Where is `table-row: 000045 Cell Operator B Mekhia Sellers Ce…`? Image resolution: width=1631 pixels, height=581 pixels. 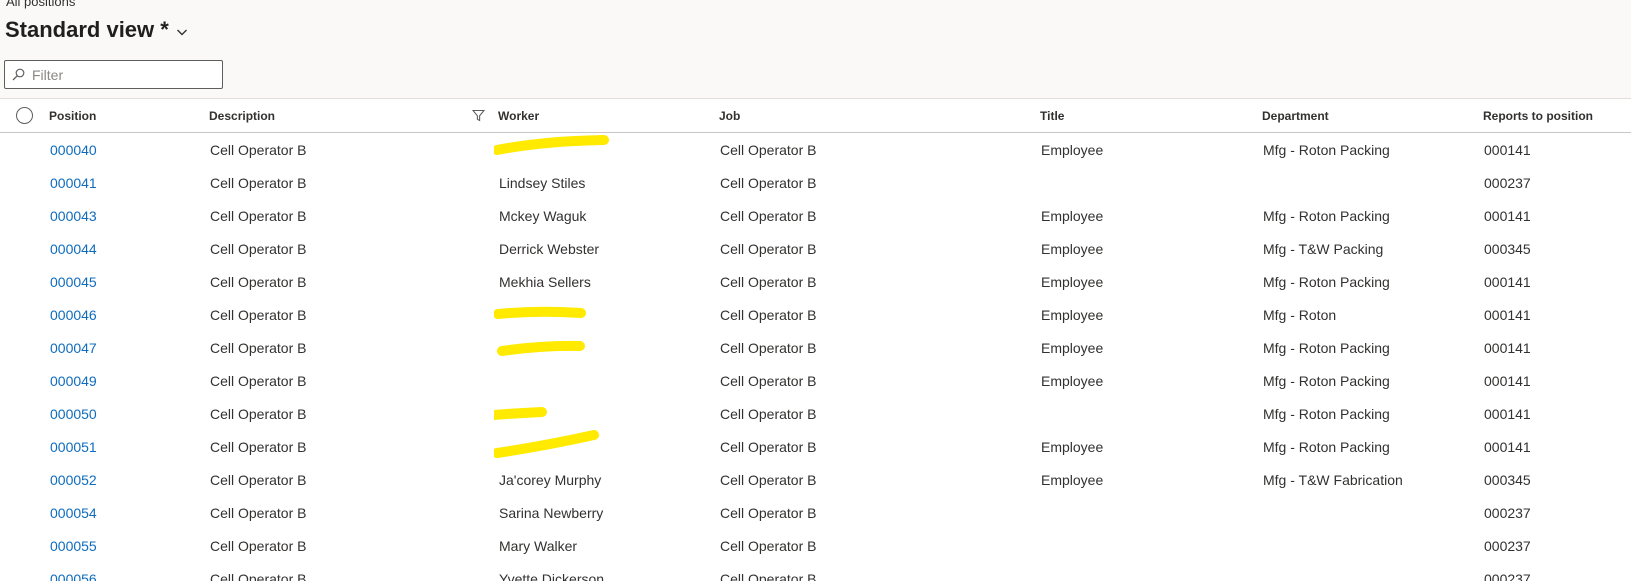 table-row: 000045 Cell Operator B Mekhia Sellers Ce… is located at coordinates (815, 281).